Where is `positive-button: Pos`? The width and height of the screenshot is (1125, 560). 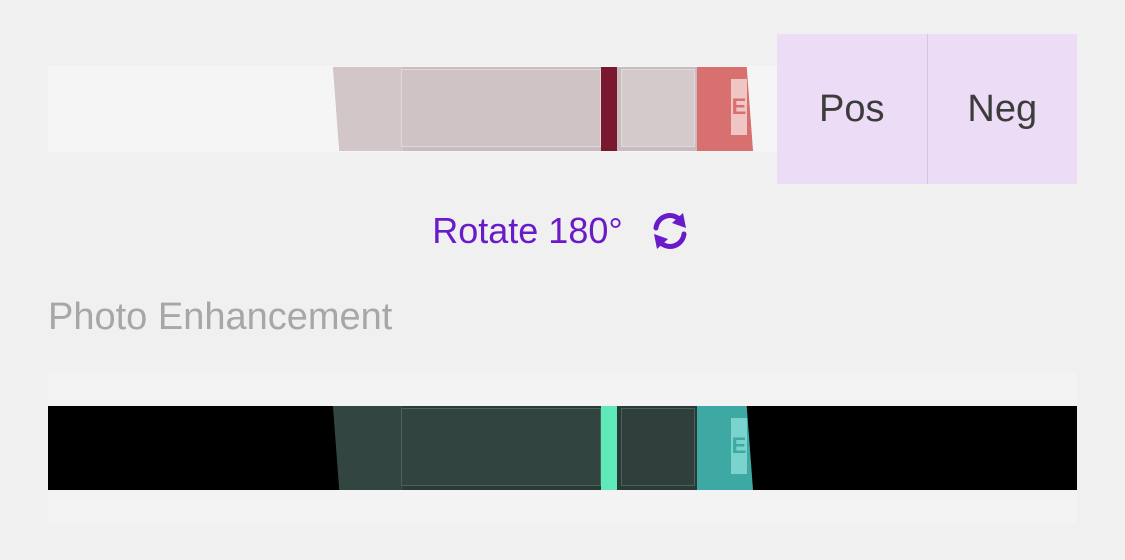 positive-button: Pos is located at coordinates (852, 109).